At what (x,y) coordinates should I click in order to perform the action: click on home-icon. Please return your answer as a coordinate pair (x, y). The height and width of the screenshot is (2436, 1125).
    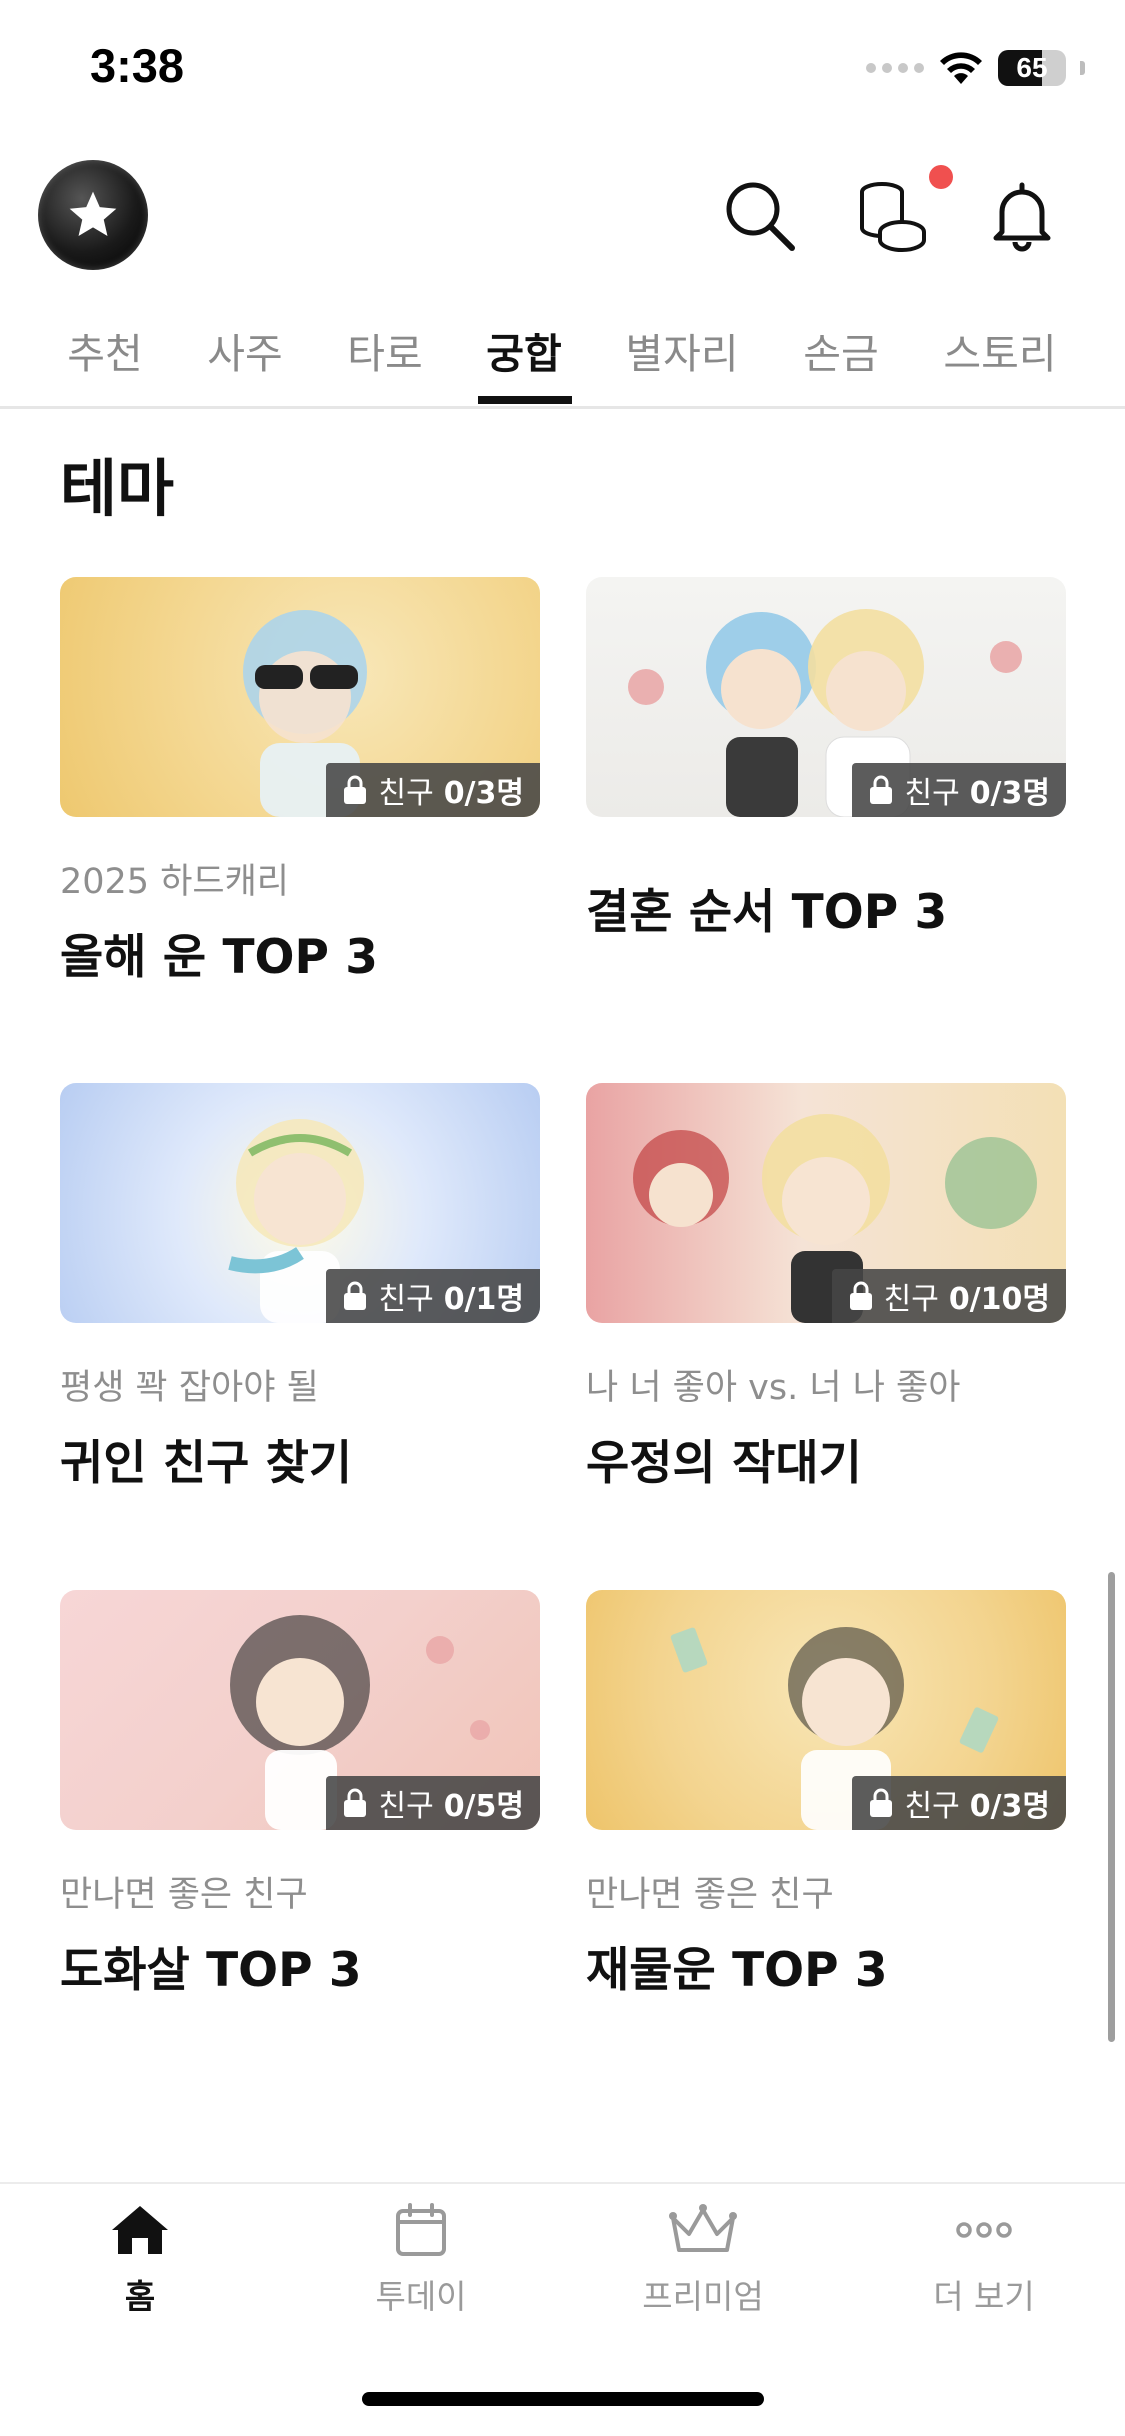
    Looking at the image, I should click on (140, 2230).